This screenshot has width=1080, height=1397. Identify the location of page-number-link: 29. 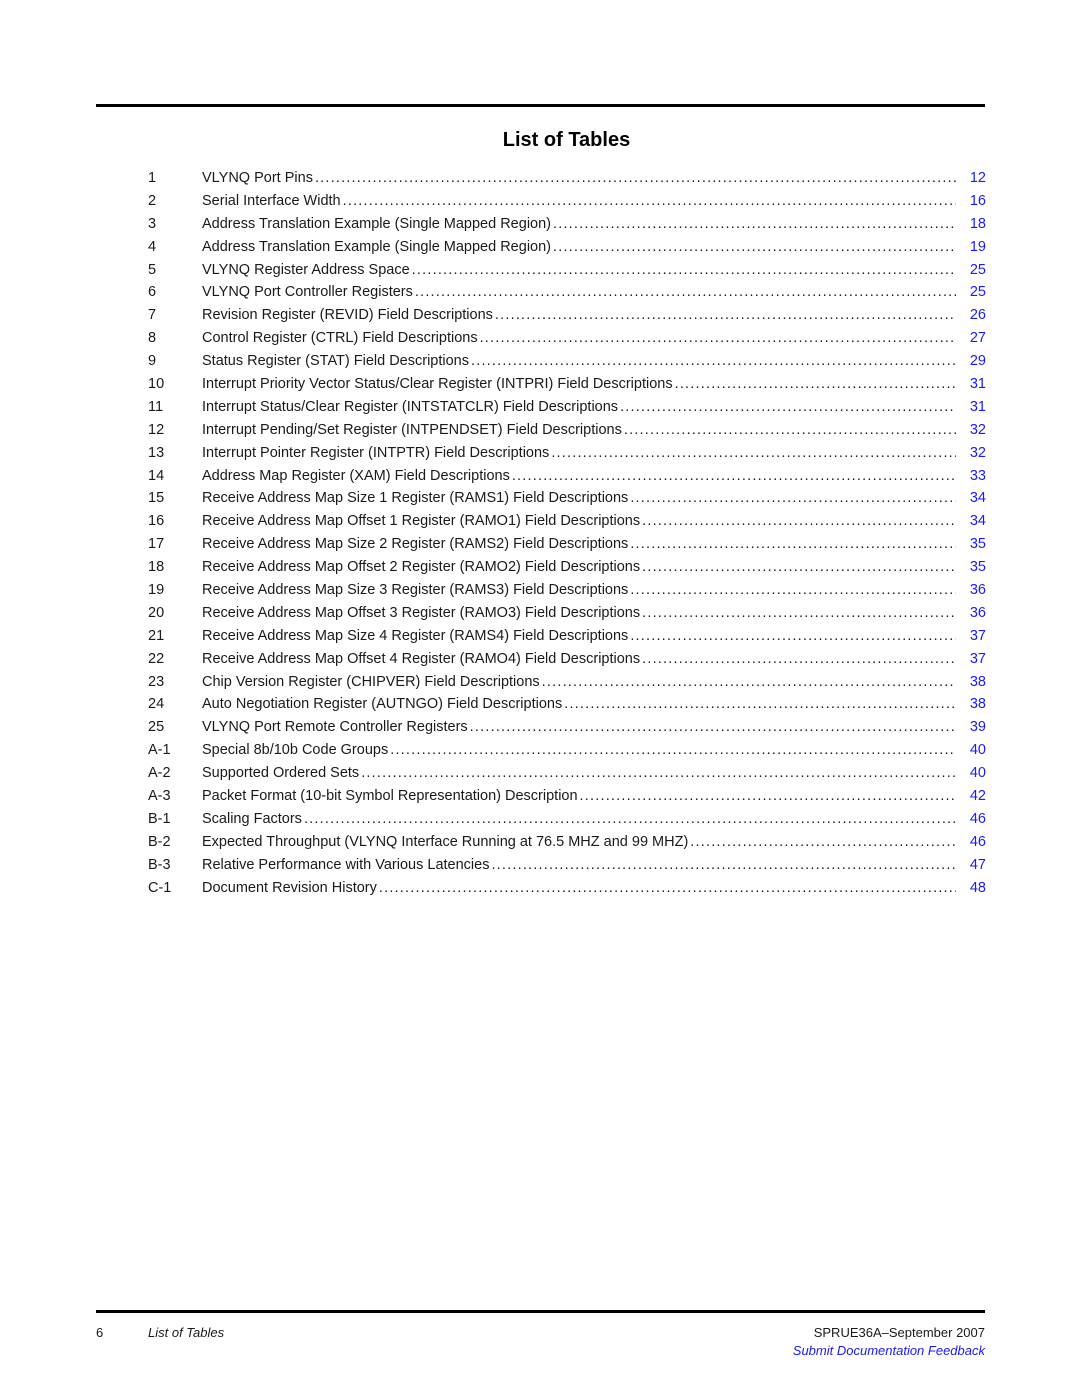
(972, 361).